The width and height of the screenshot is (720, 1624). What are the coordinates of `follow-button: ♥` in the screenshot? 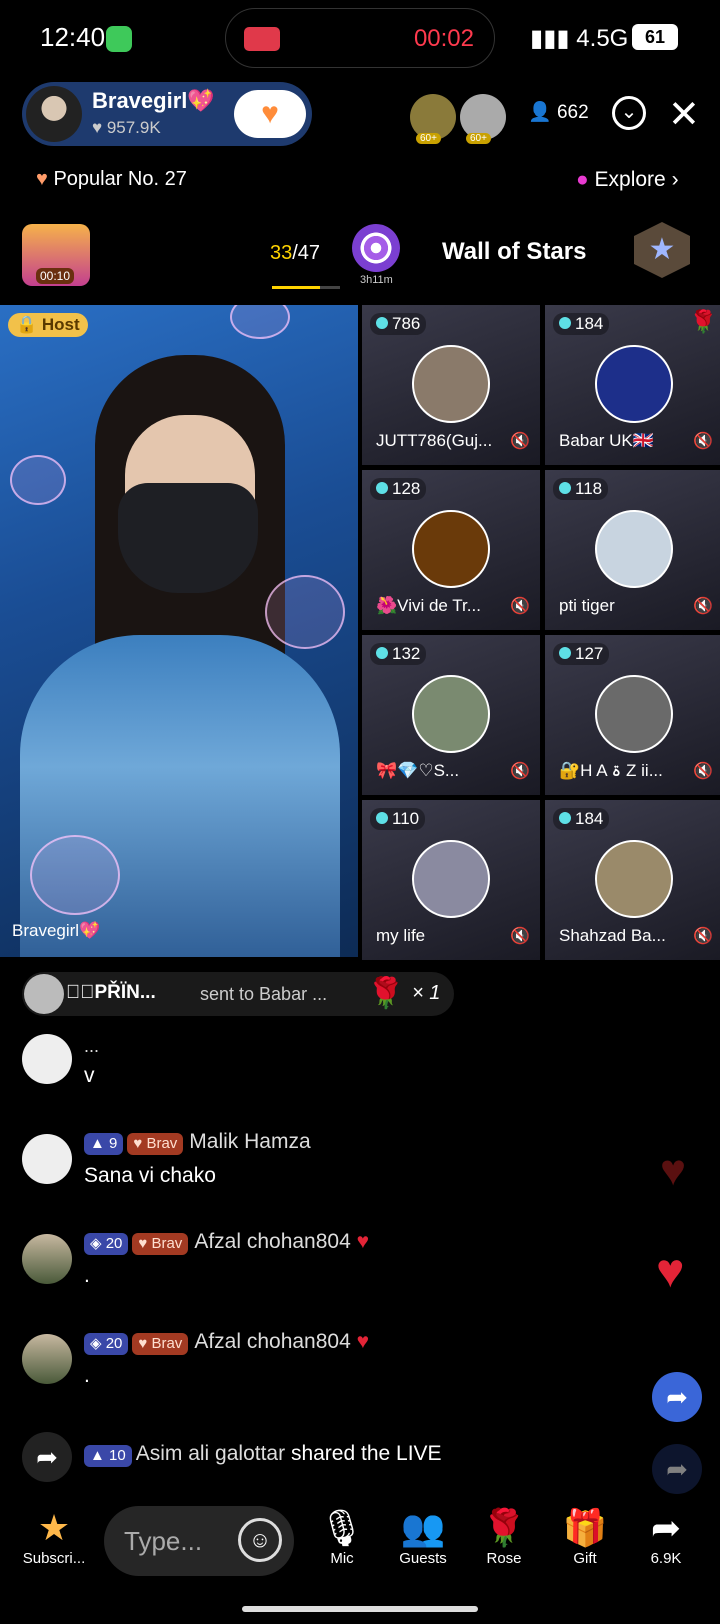 It's located at (270, 114).